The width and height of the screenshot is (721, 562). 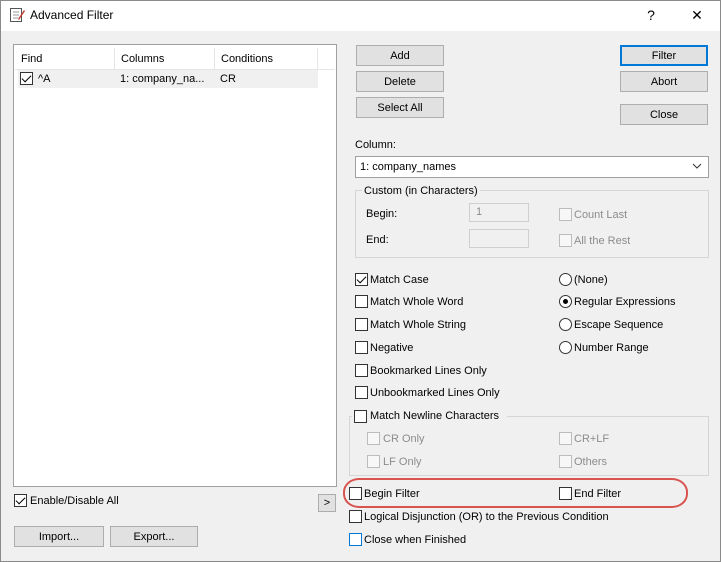 I want to click on column-header-conditions: Conditions, so click(x=266, y=59).